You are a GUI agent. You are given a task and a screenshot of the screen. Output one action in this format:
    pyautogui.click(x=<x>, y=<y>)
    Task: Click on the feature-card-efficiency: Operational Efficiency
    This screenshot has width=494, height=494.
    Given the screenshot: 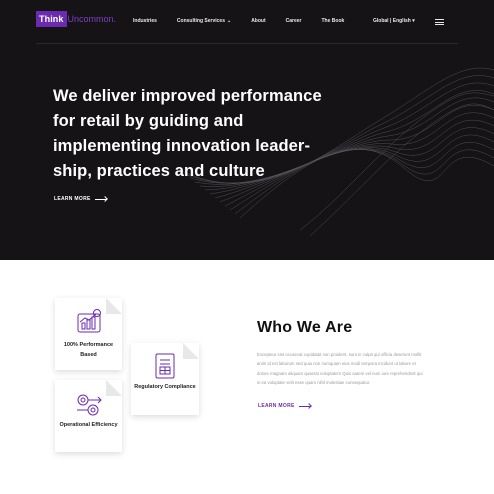 What is the action you would take?
    pyautogui.click(x=88, y=416)
    